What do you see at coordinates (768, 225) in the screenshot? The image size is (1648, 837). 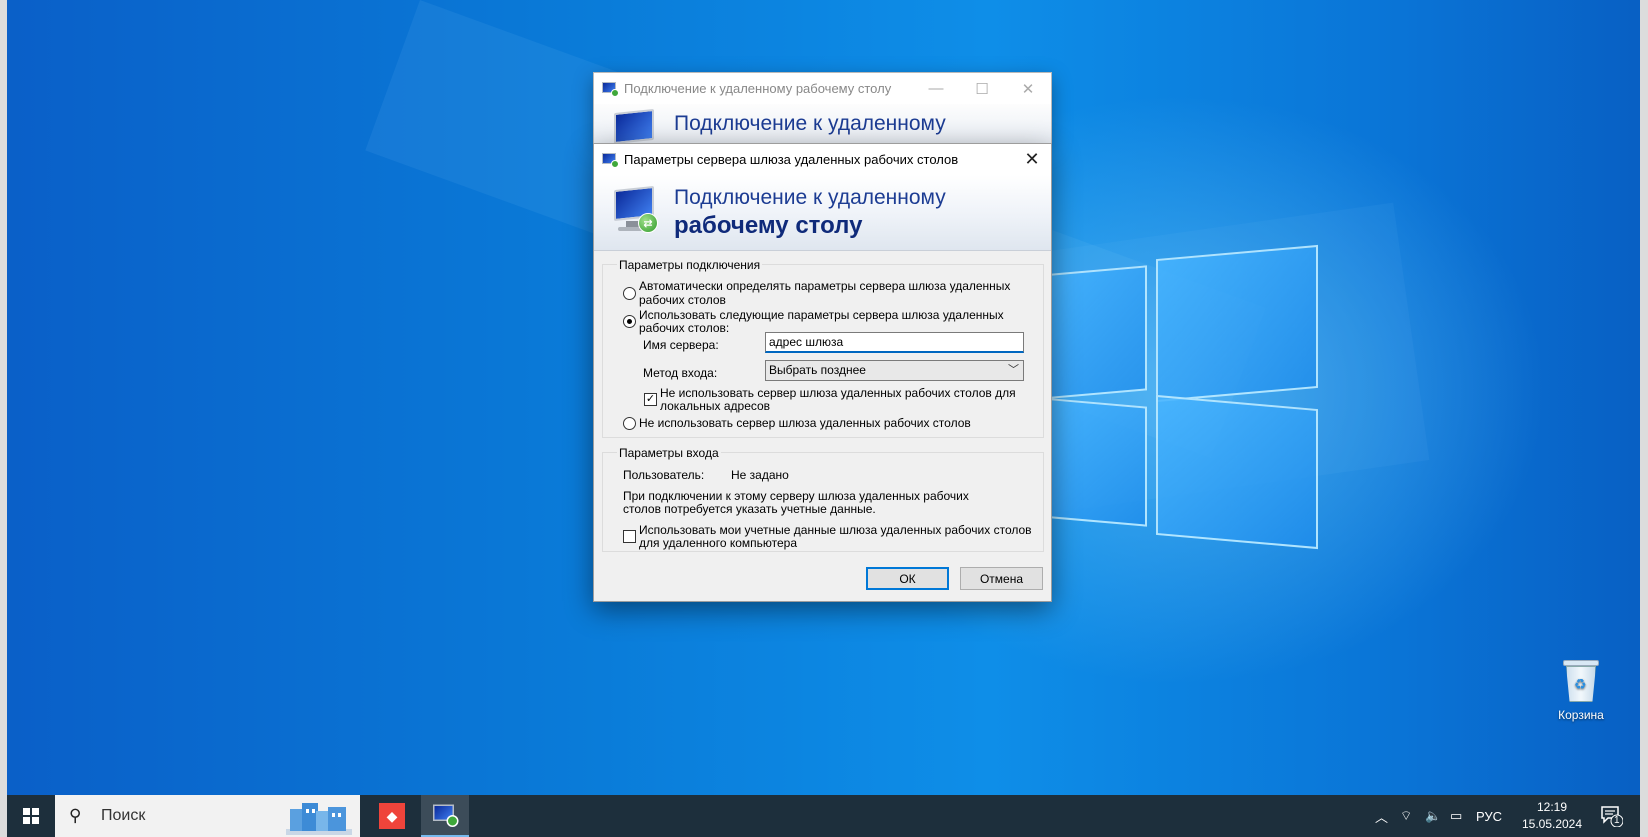 I see `banner-line2: рабочему столу` at bounding box center [768, 225].